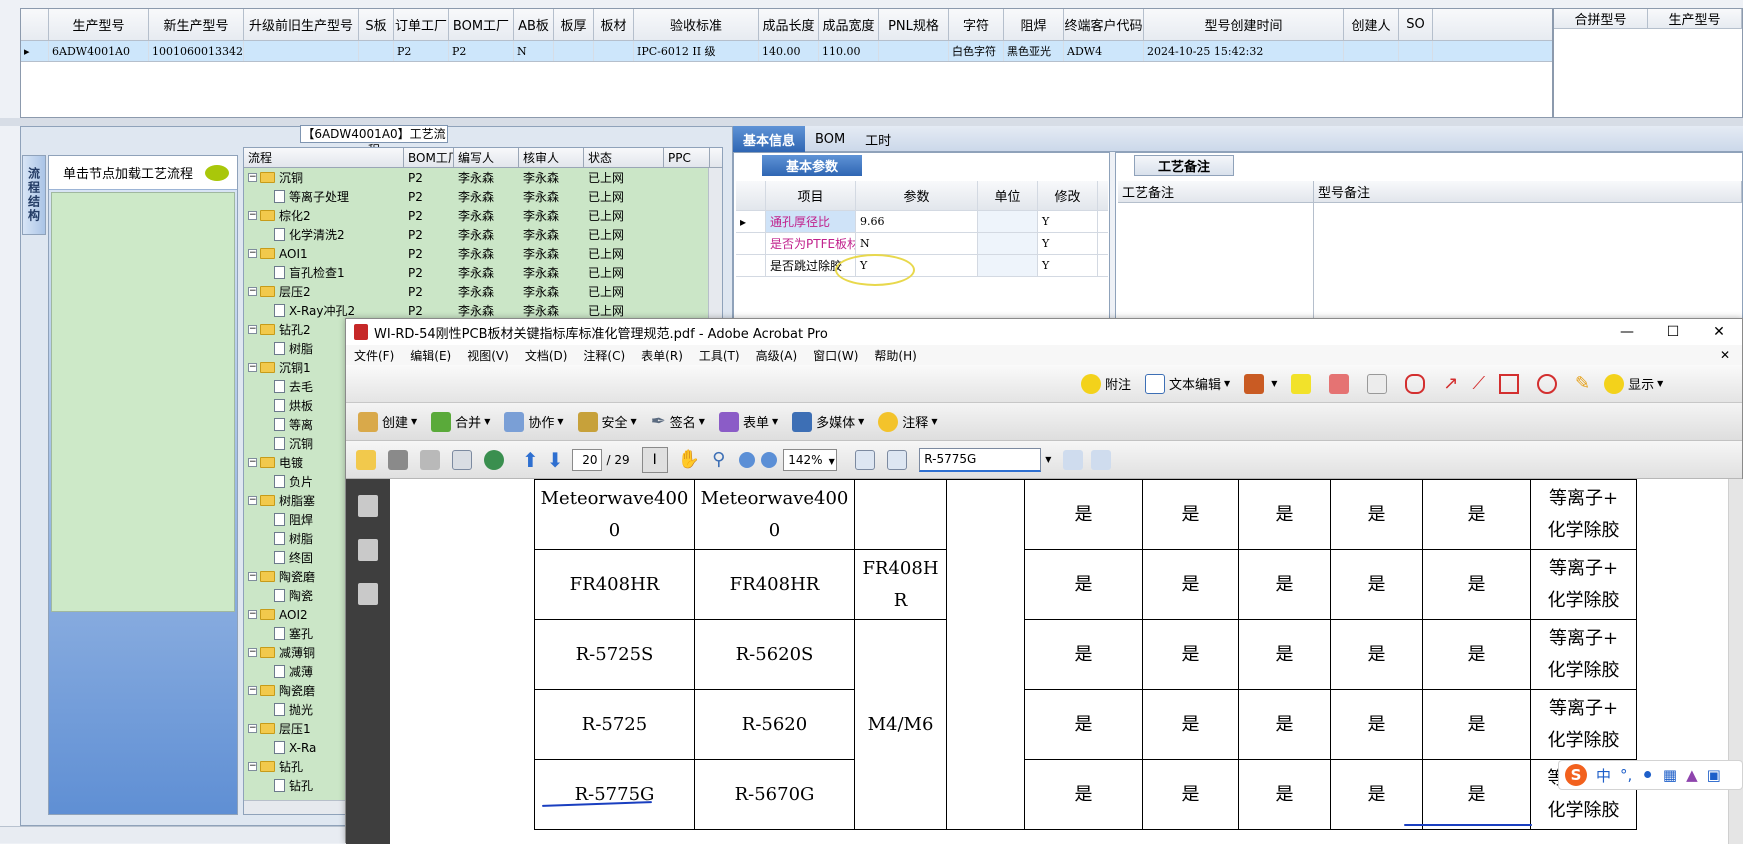 This screenshot has height=844, width=1743. I want to click on skin-icon: ▲, so click(1692, 775).